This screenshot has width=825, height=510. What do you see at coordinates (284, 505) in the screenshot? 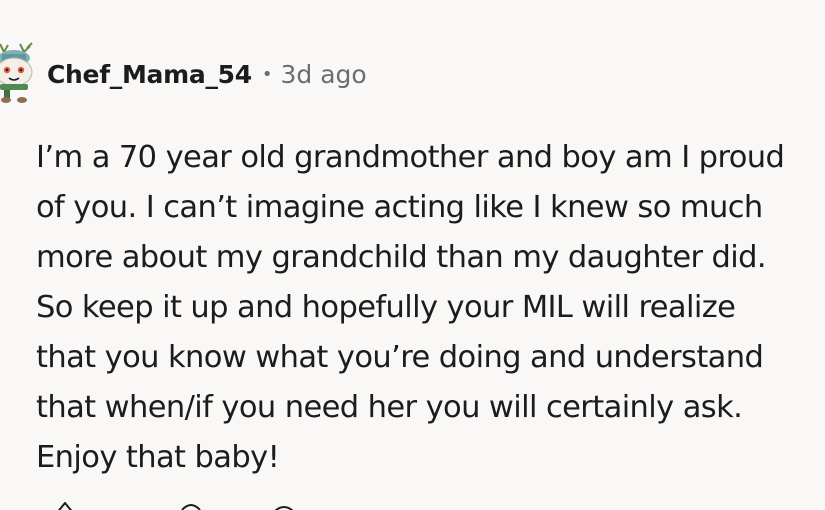
I see `reply-icon` at bounding box center [284, 505].